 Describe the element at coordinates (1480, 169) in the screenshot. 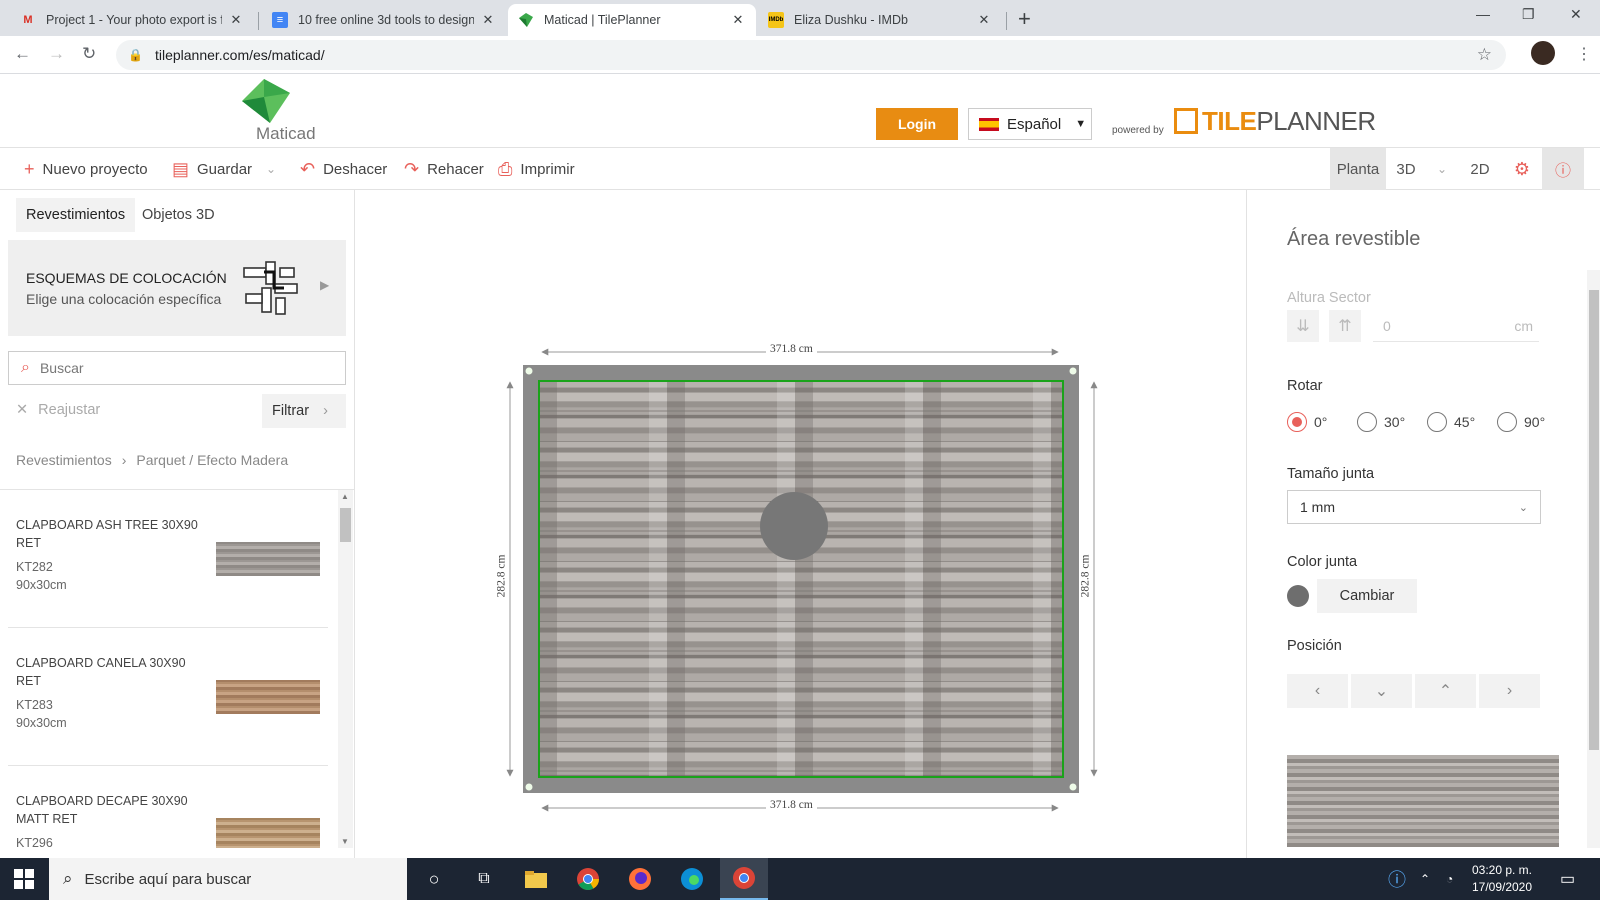

I see `view-2d-button: 2D` at that location.